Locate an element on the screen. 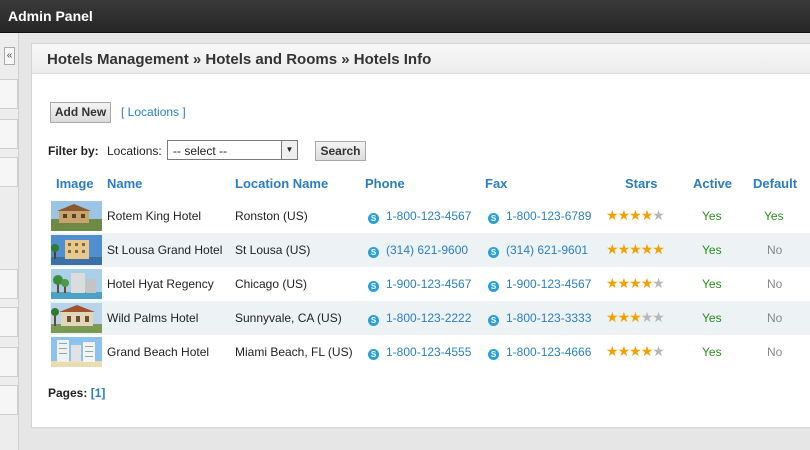 The width and height of the screenshot is (810, 450). column-header-phone: Phone is located at coordinates (385, 183).